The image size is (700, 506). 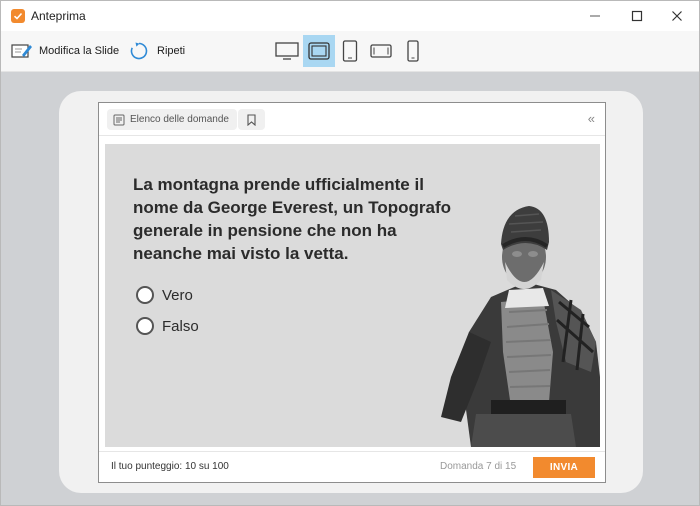 I want to click on app-check-icon, so click(x=18, y=16).